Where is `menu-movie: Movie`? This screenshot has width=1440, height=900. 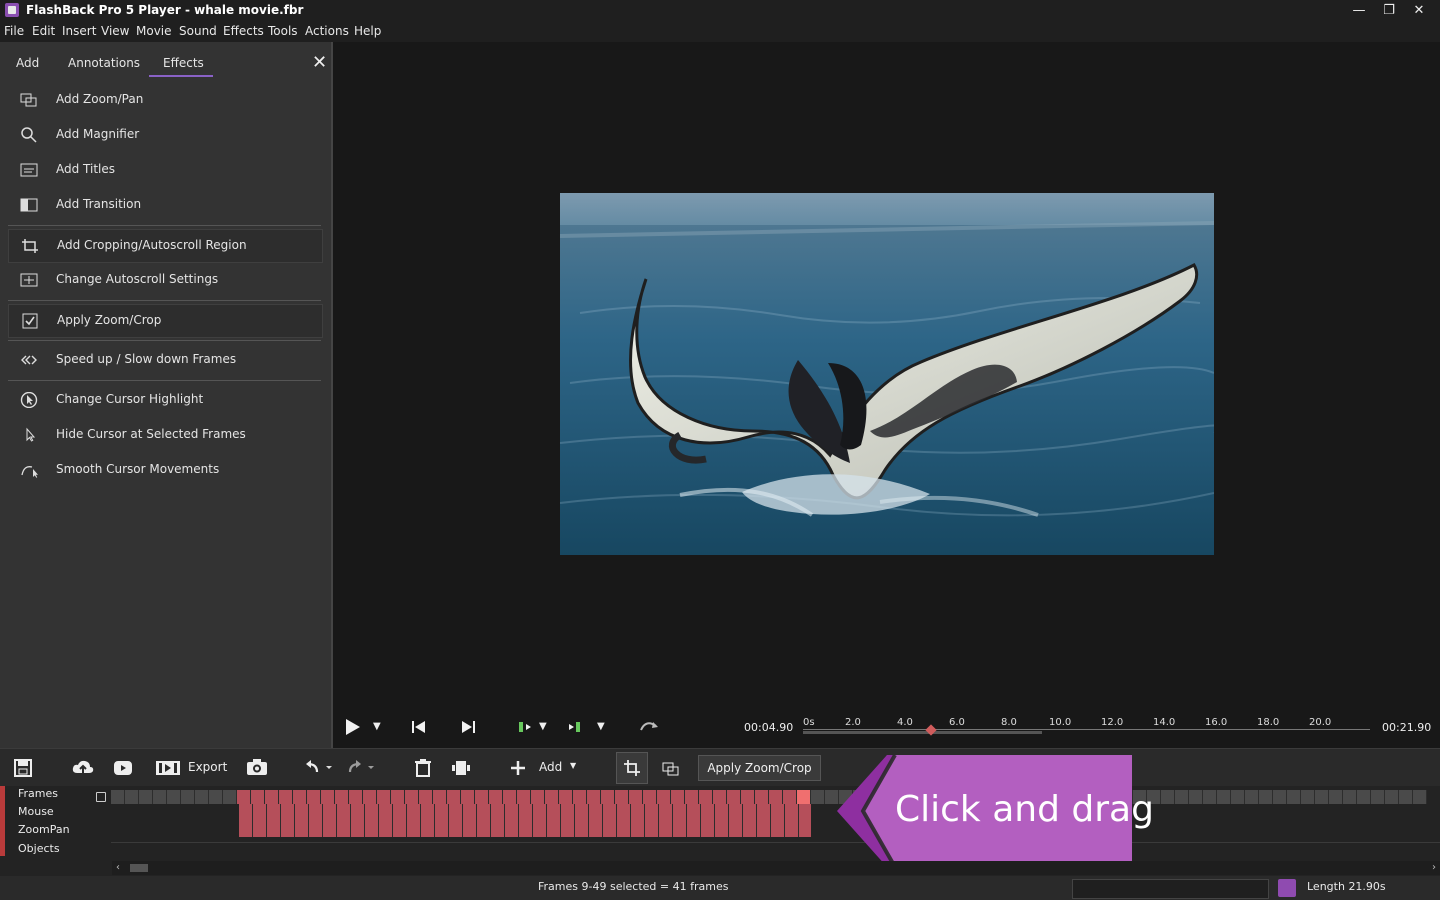 menu-movie: Movie is located at coordinates (154, 31).